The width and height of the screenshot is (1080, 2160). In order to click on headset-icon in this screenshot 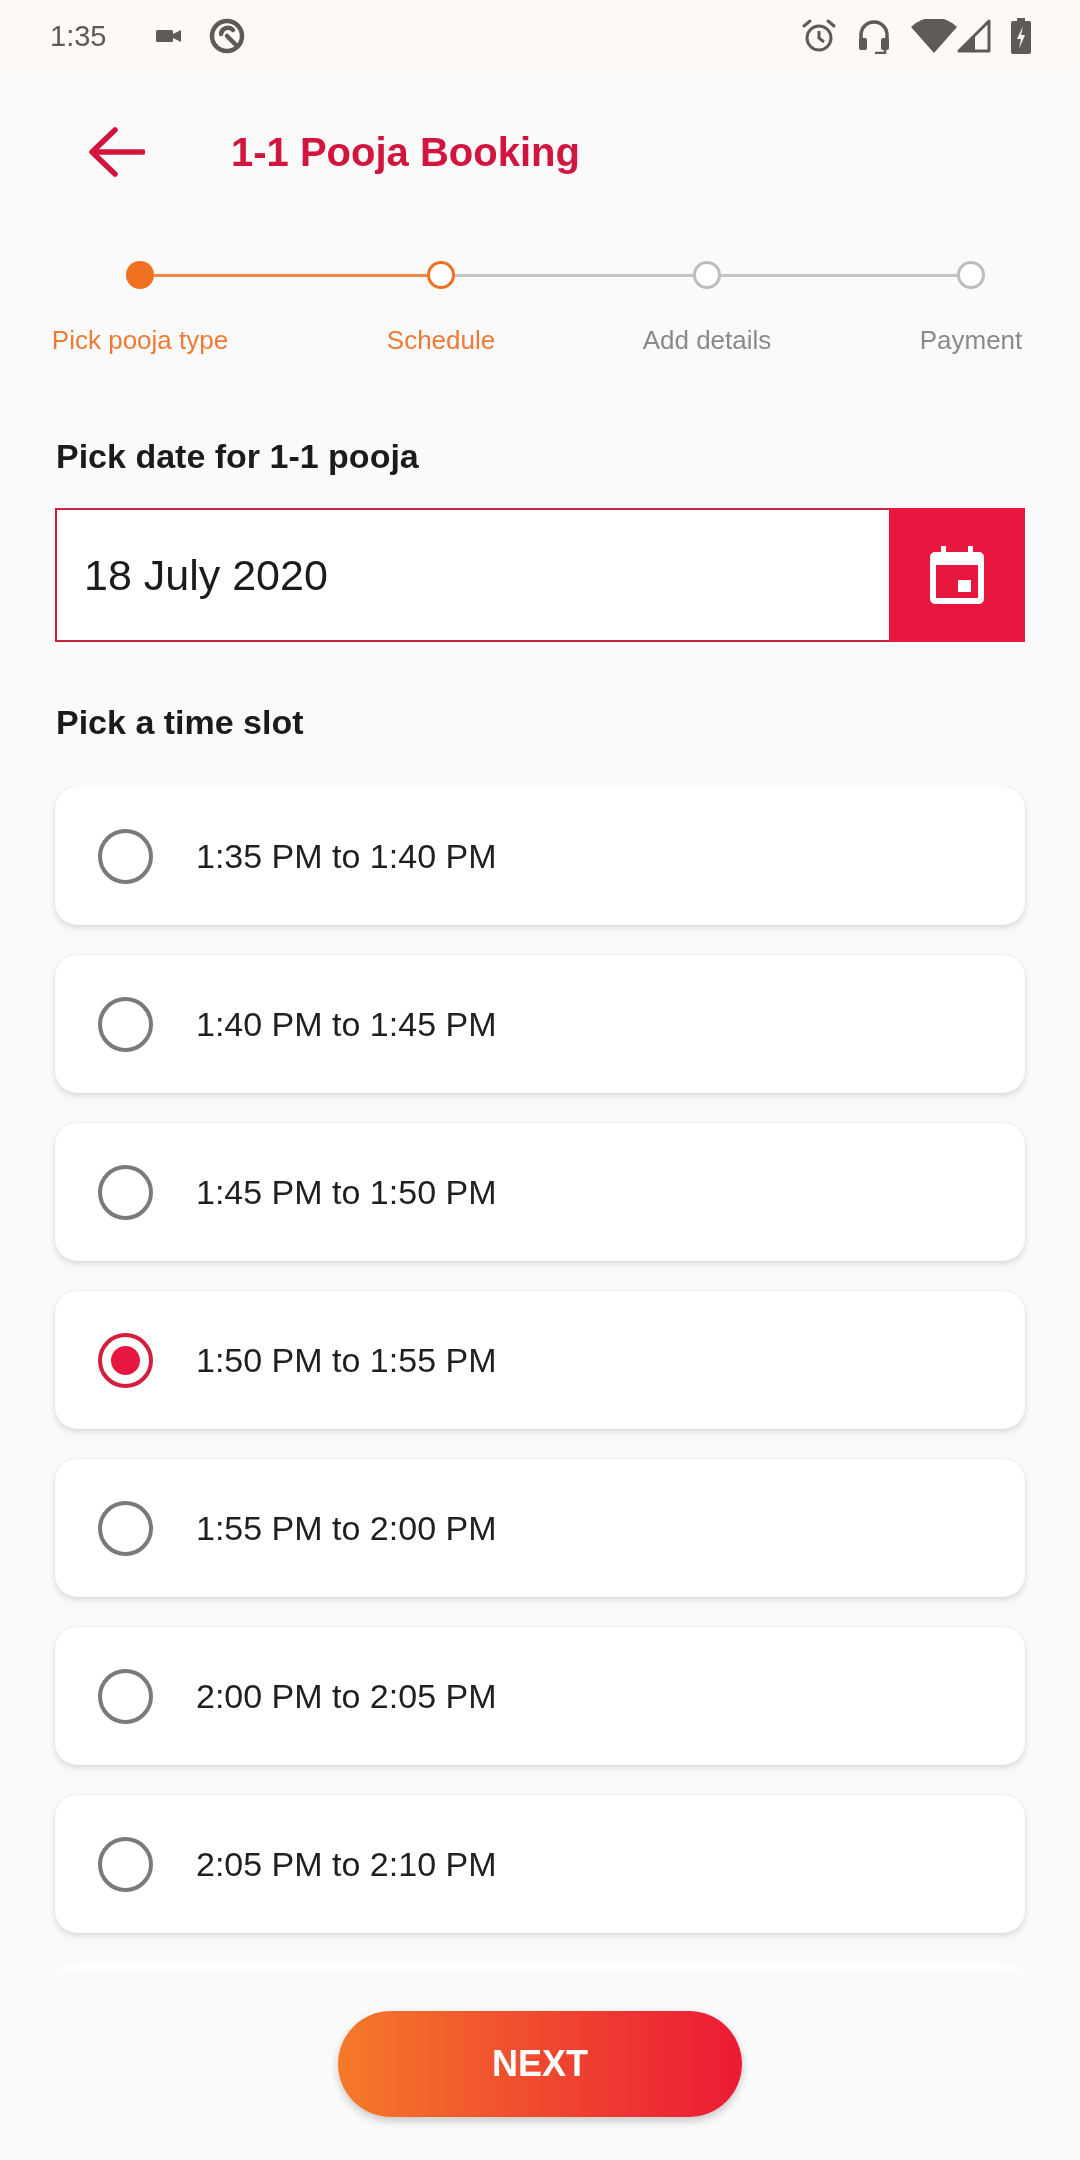, I will do `click(874, 36)`.